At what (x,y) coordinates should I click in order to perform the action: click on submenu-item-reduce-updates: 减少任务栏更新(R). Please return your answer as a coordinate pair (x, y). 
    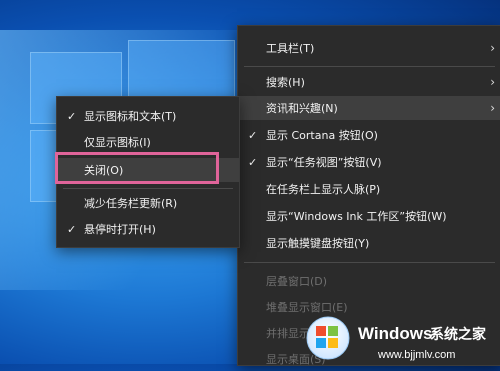
    Looking at the image, I should click on (148, 203).